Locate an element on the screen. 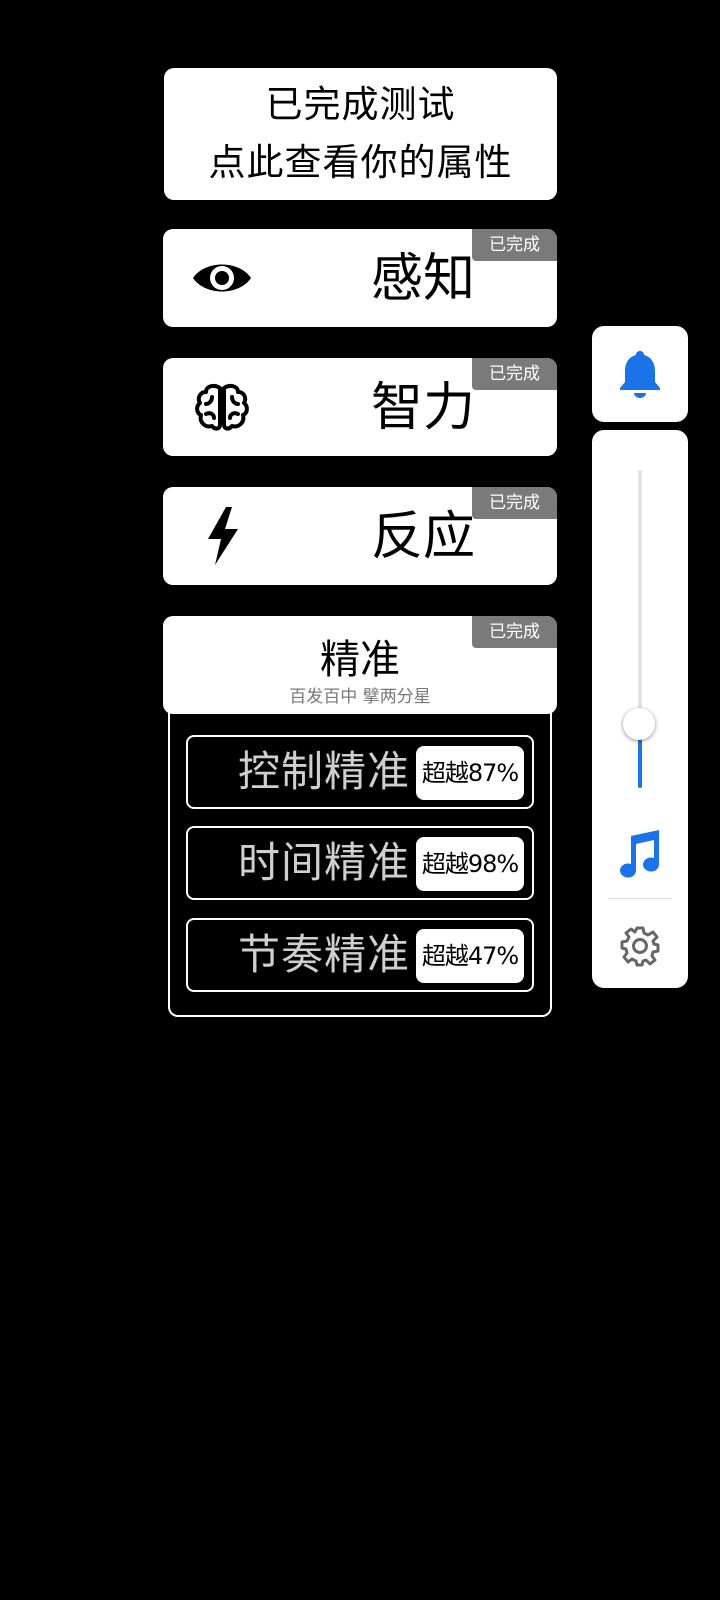 This screenshot has height=1600, width=720. music-button is located at coordinates (640, 854).